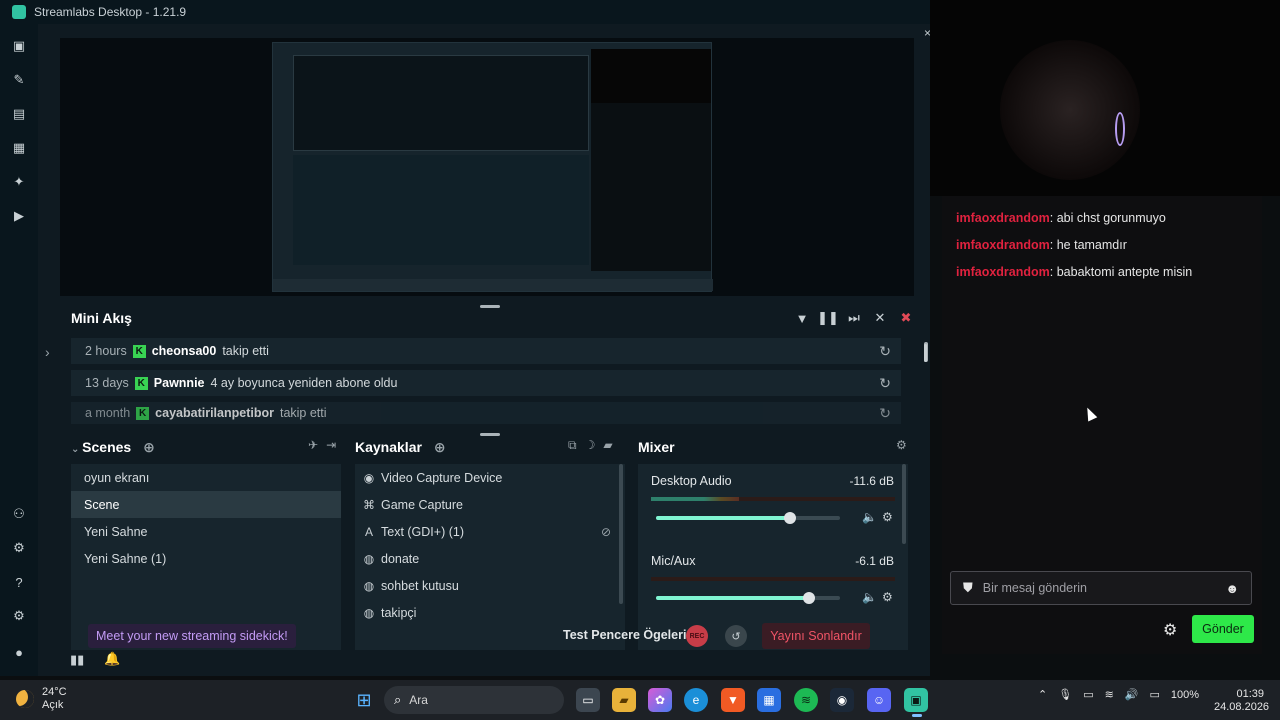 The image size is (1280, 720). What do you see at coordinates (607, 445) in the screenshot?
I see `folder-icon: ▰` at bounding box center [607, 445].